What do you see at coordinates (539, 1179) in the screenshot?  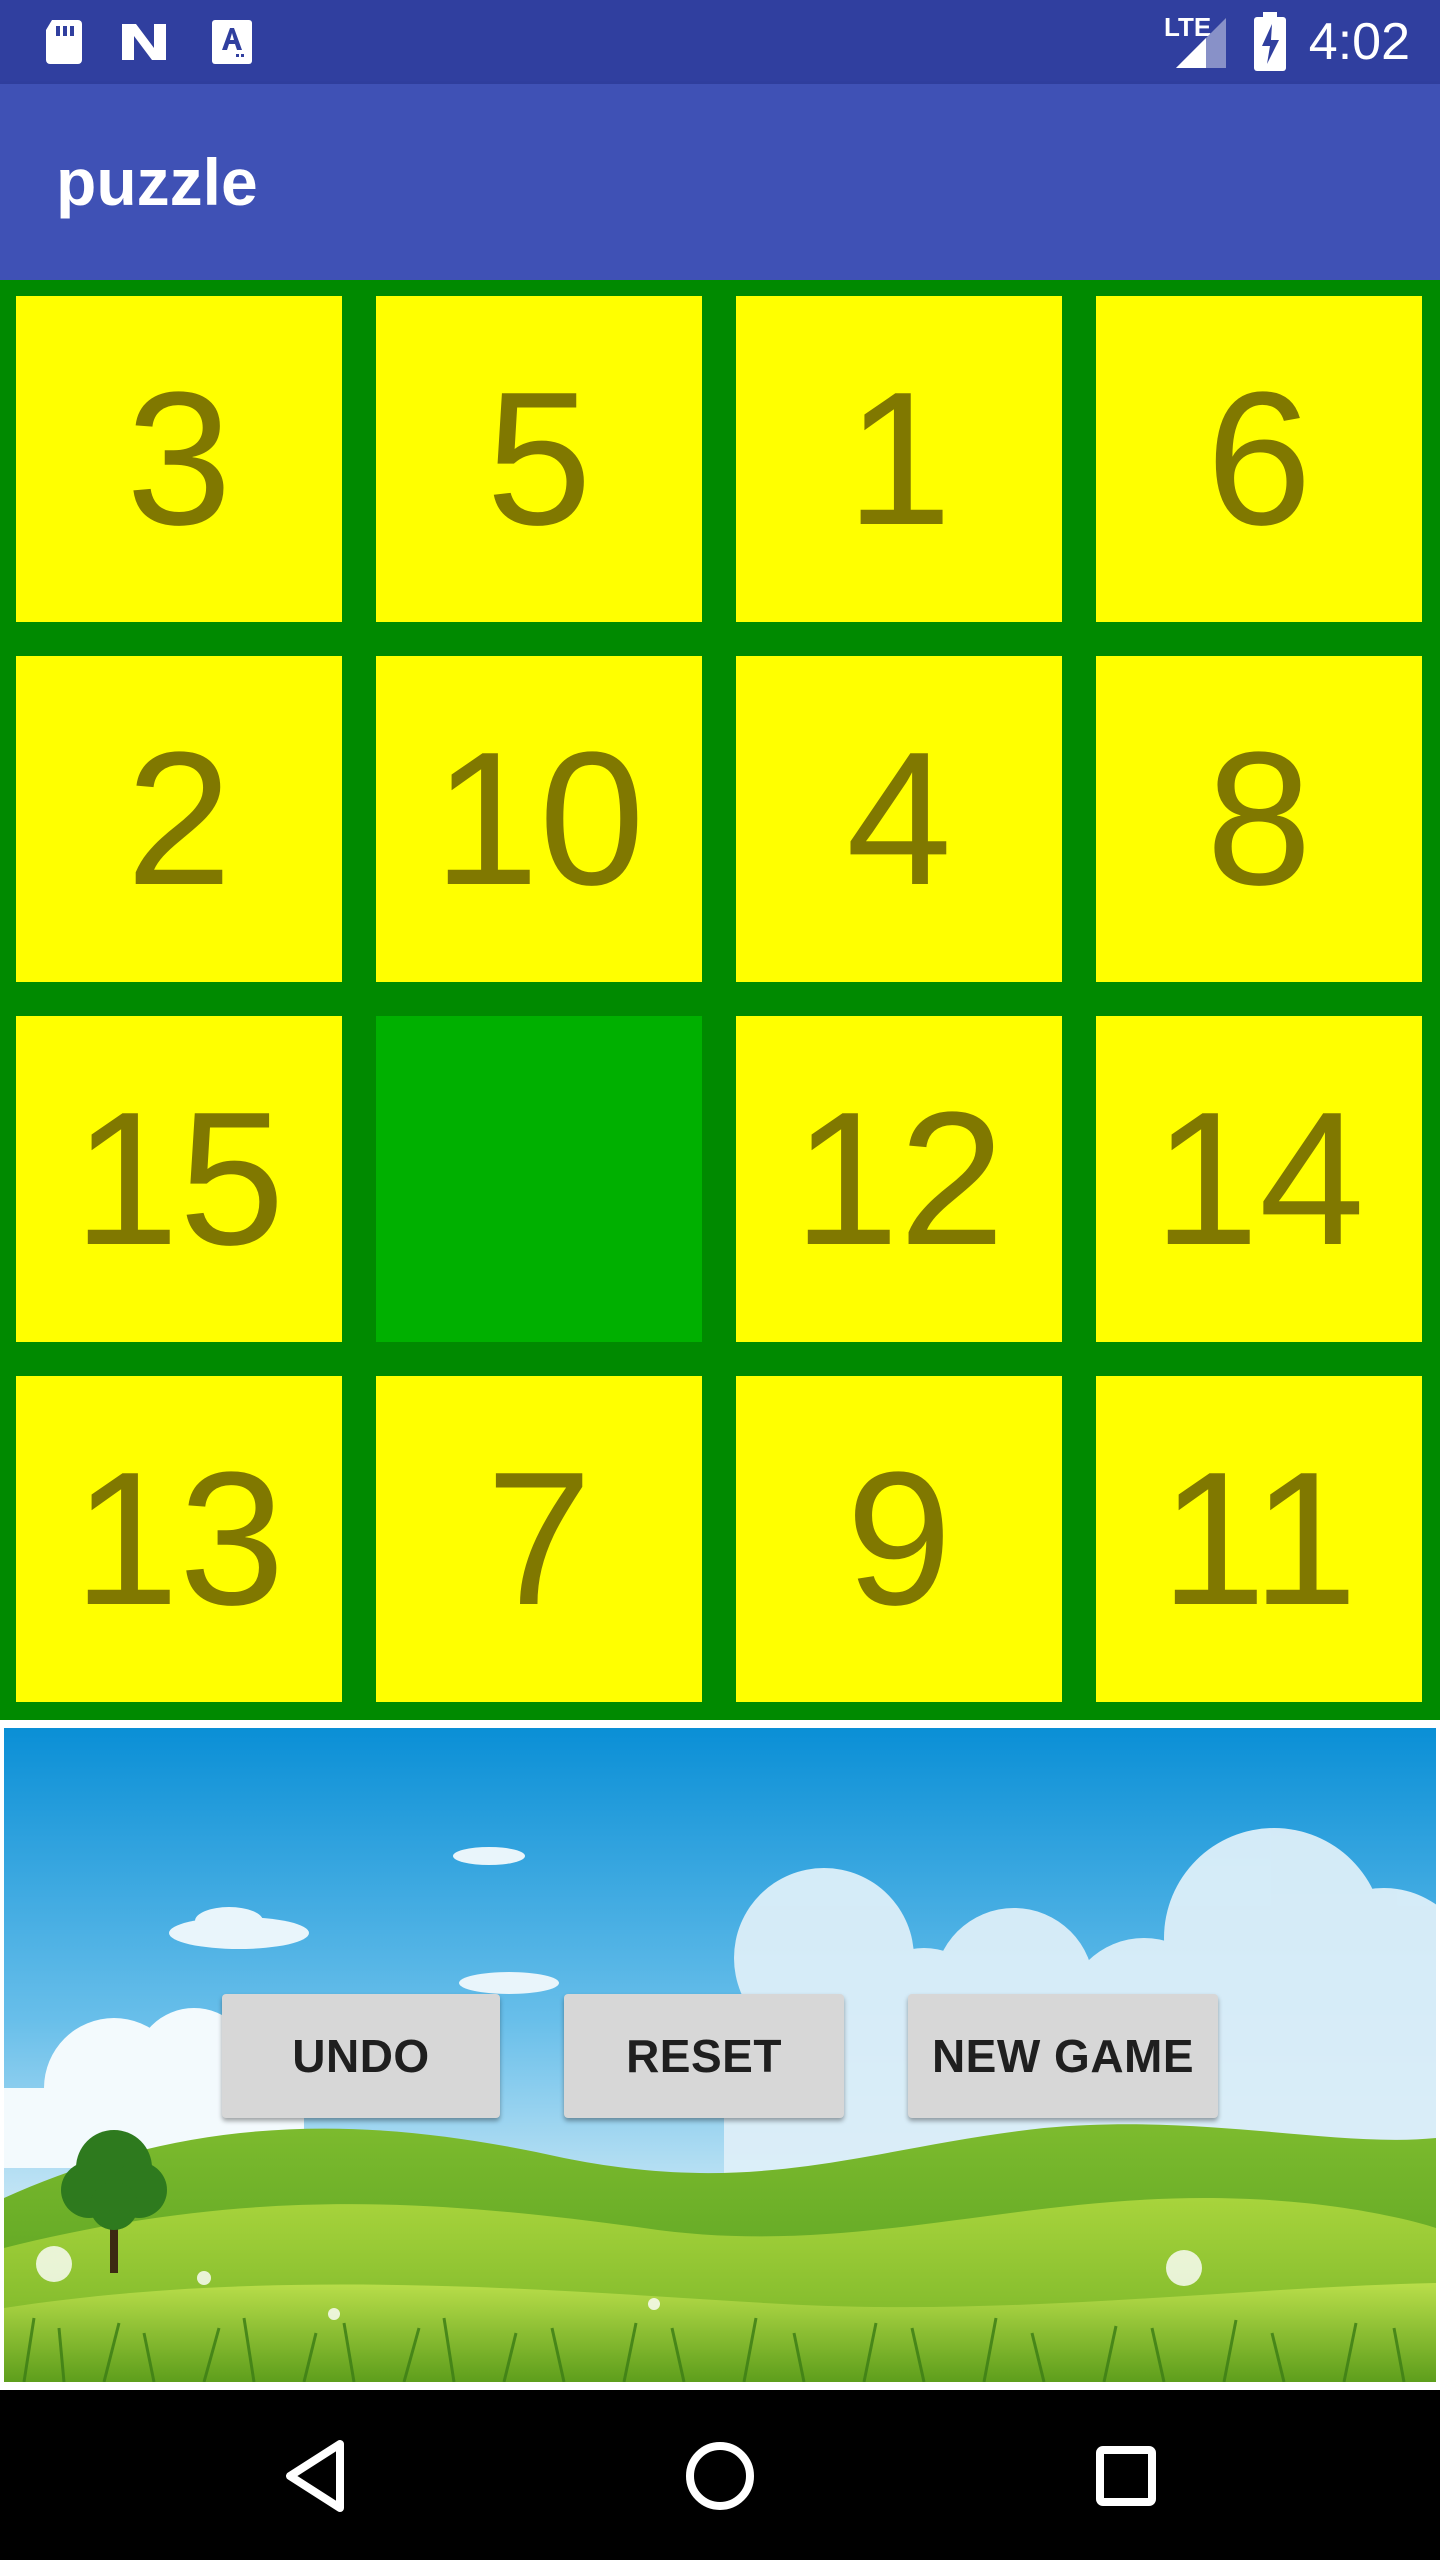 I see `empty-slot` at bounding box center [539, 1179].